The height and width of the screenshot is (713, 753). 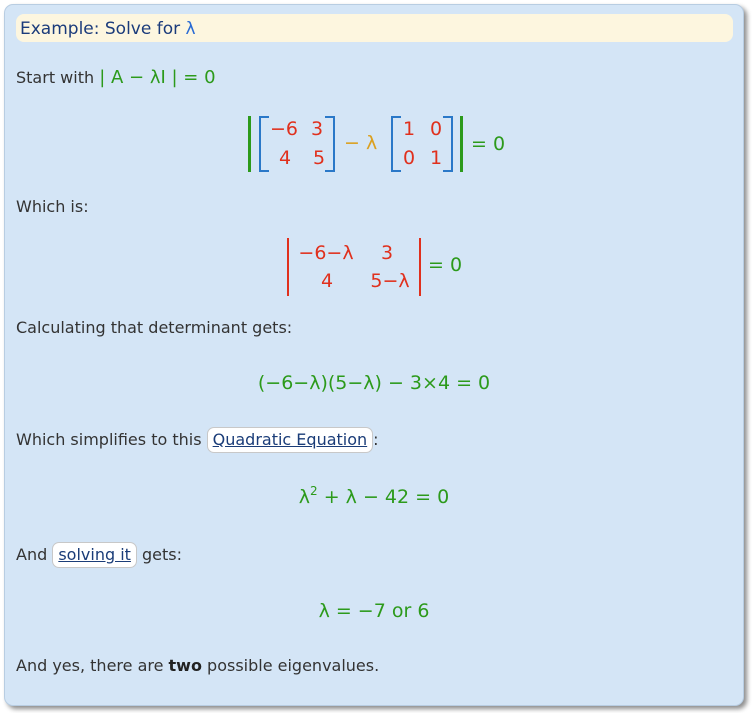 I want to click on determinant-rhs: = 0, so click(x=445, y=265).